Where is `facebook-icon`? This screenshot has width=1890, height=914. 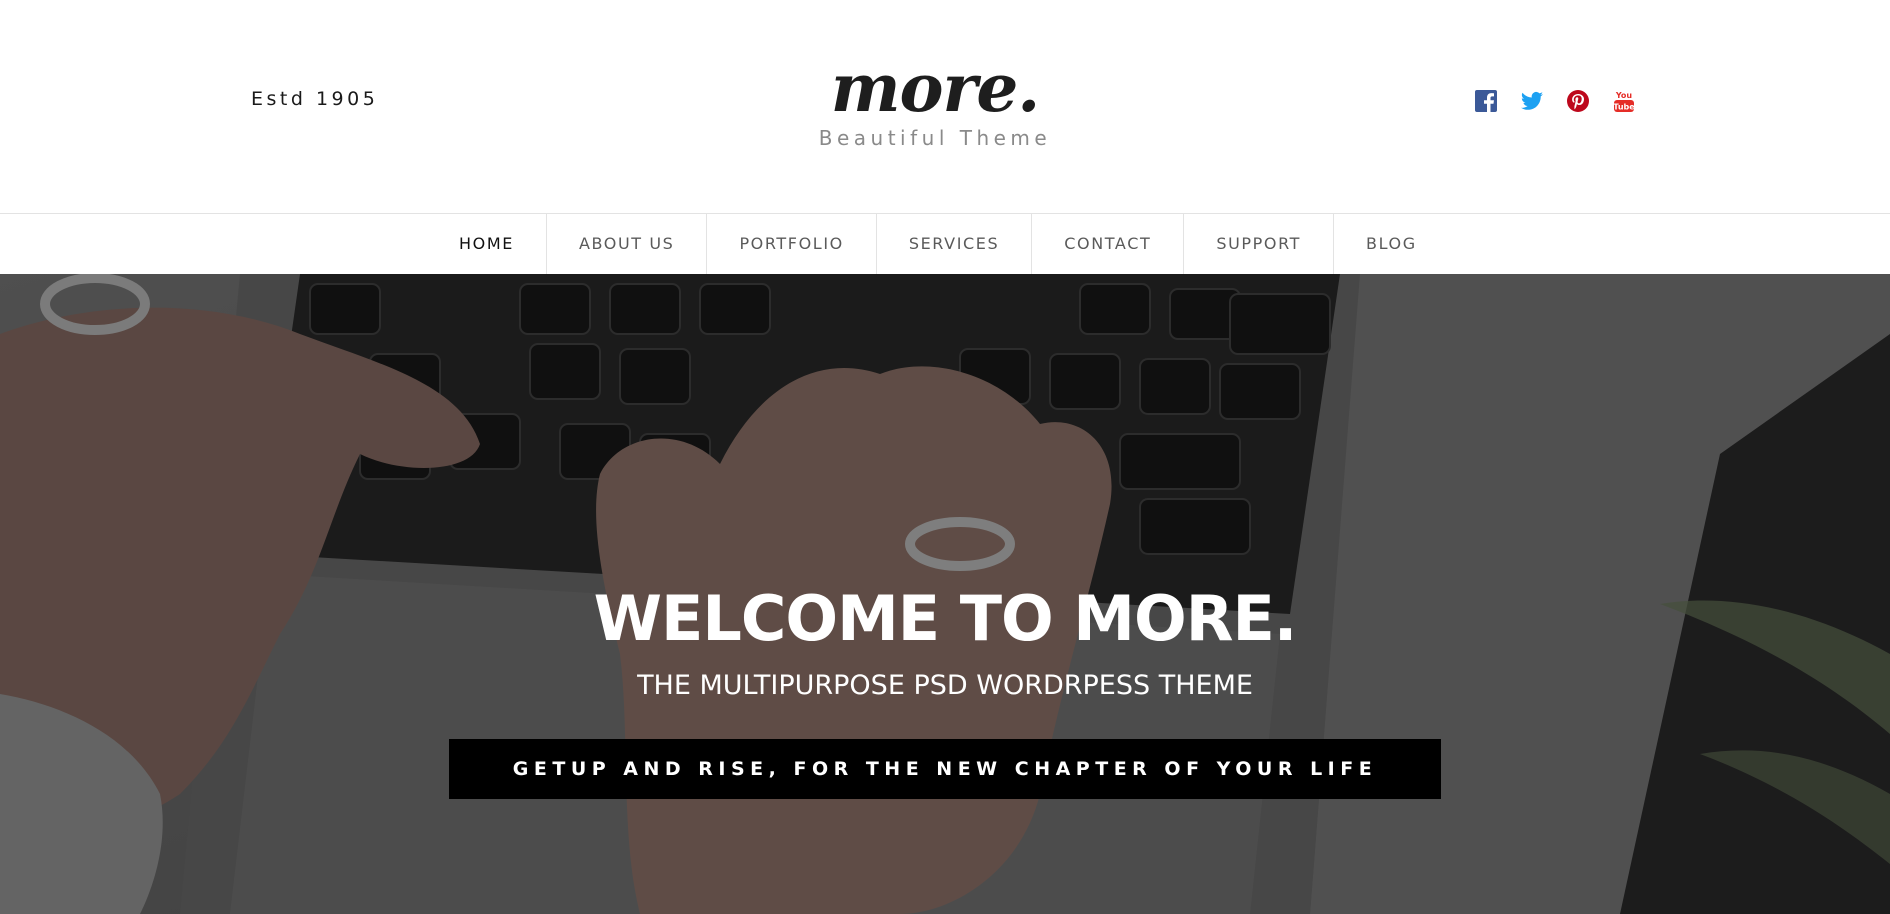 facebook-icon is located at coordinates (1486, 101).